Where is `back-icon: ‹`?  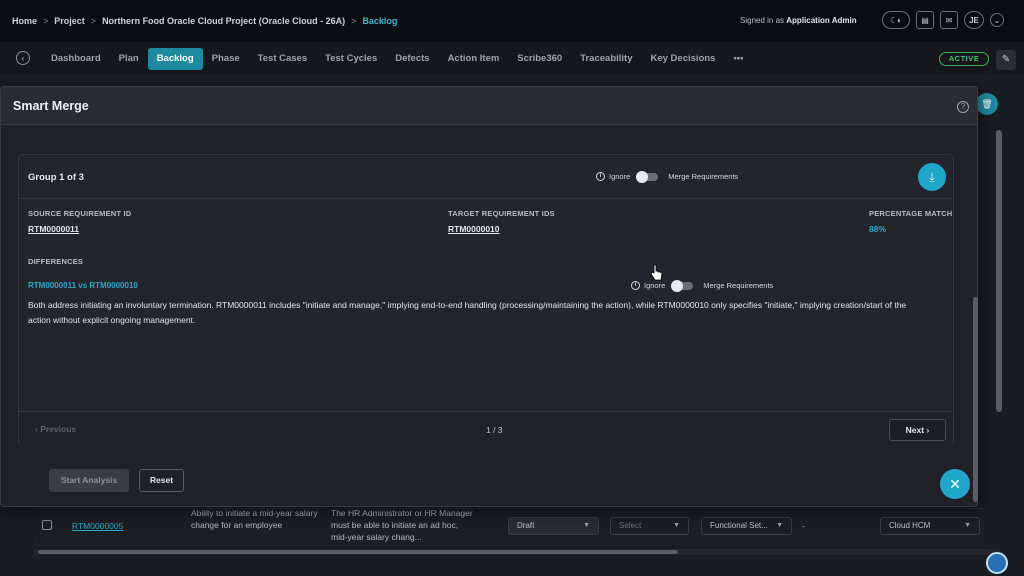
back-icon: ‹ is located at coordinates (23, 58).